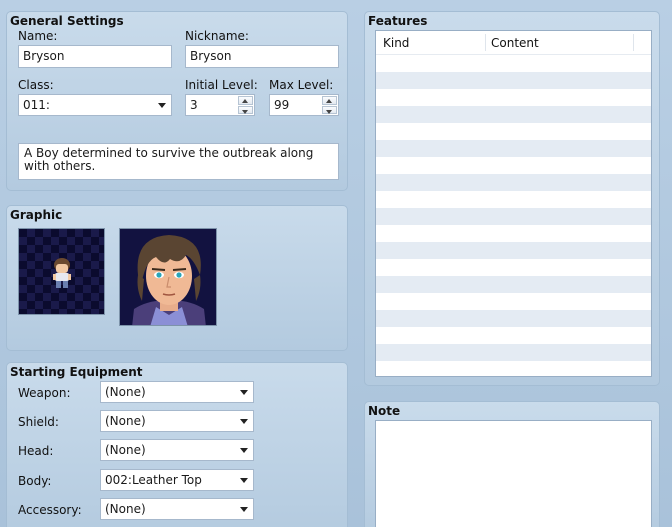 This screenshot has height=527, width=672. I want to click on character-face, so click(168, 277).